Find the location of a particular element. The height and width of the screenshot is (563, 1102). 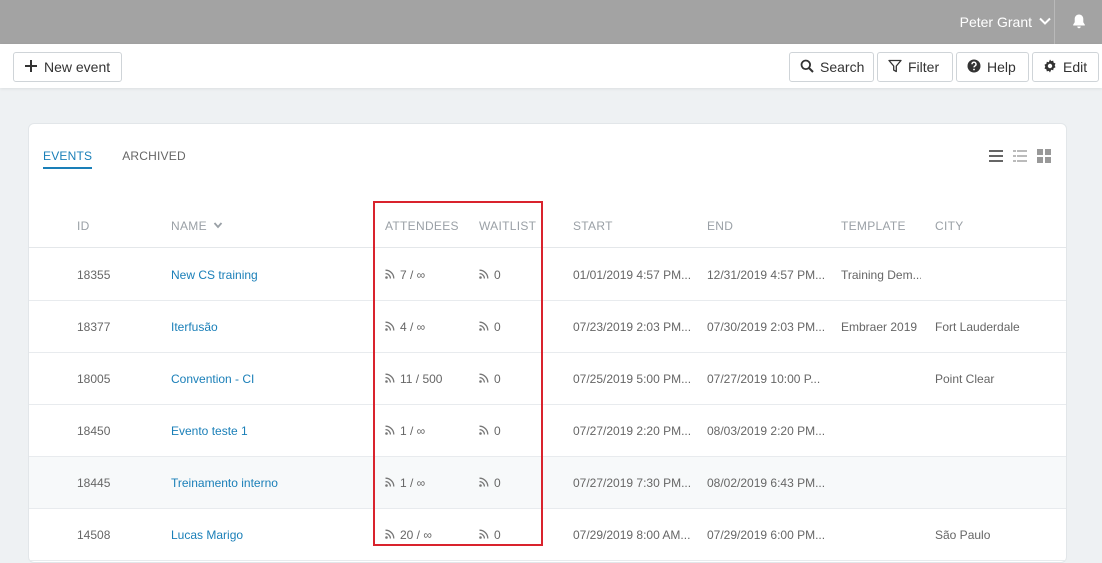

column-header-waitlist: WAITLIST is located at coordinates (519, 226).